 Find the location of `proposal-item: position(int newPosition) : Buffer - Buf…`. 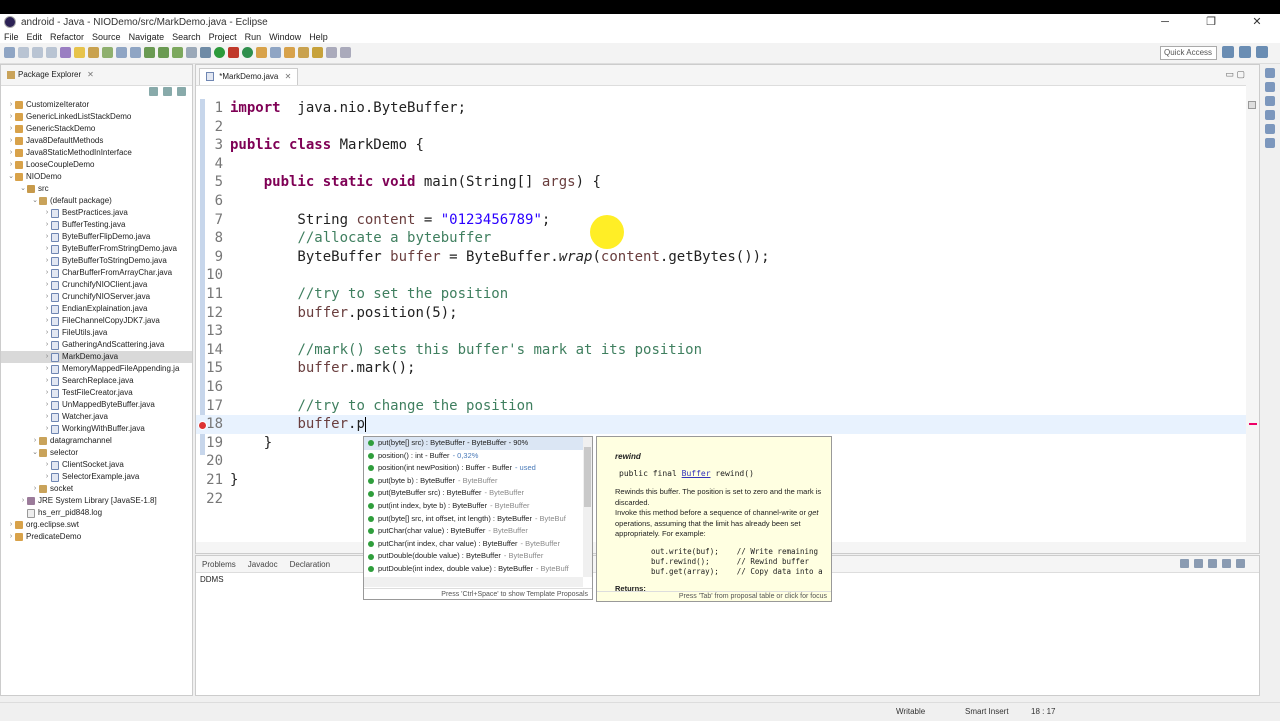

proposal-item: position(int newPosition) : Buffer - Buf… is located at coordinates (473, 468).